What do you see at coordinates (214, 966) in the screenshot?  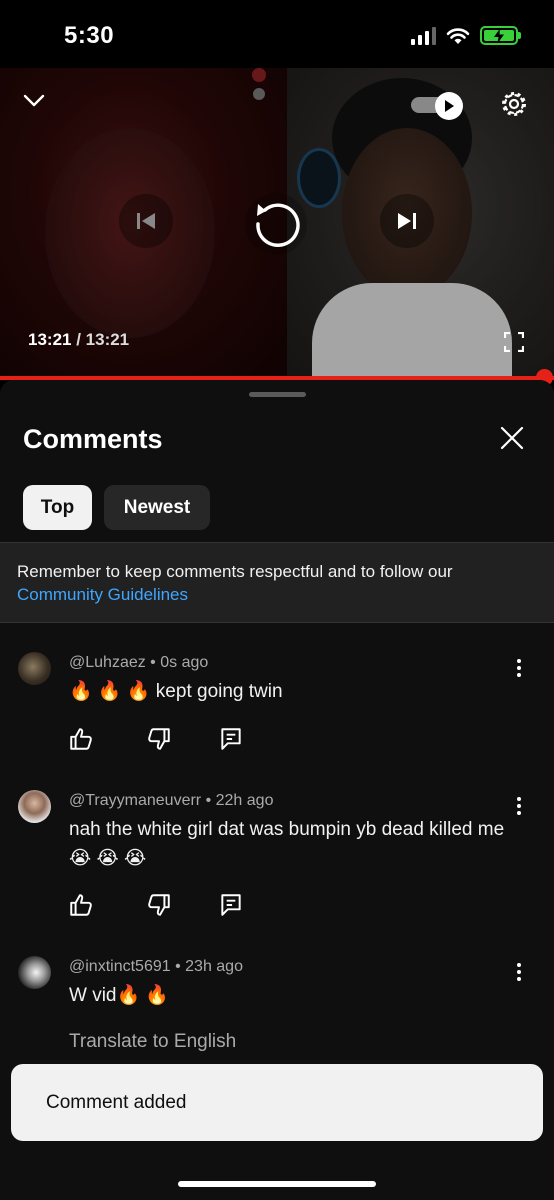 I see `comment-time: 23h ago` at bounding box center [214, 966].